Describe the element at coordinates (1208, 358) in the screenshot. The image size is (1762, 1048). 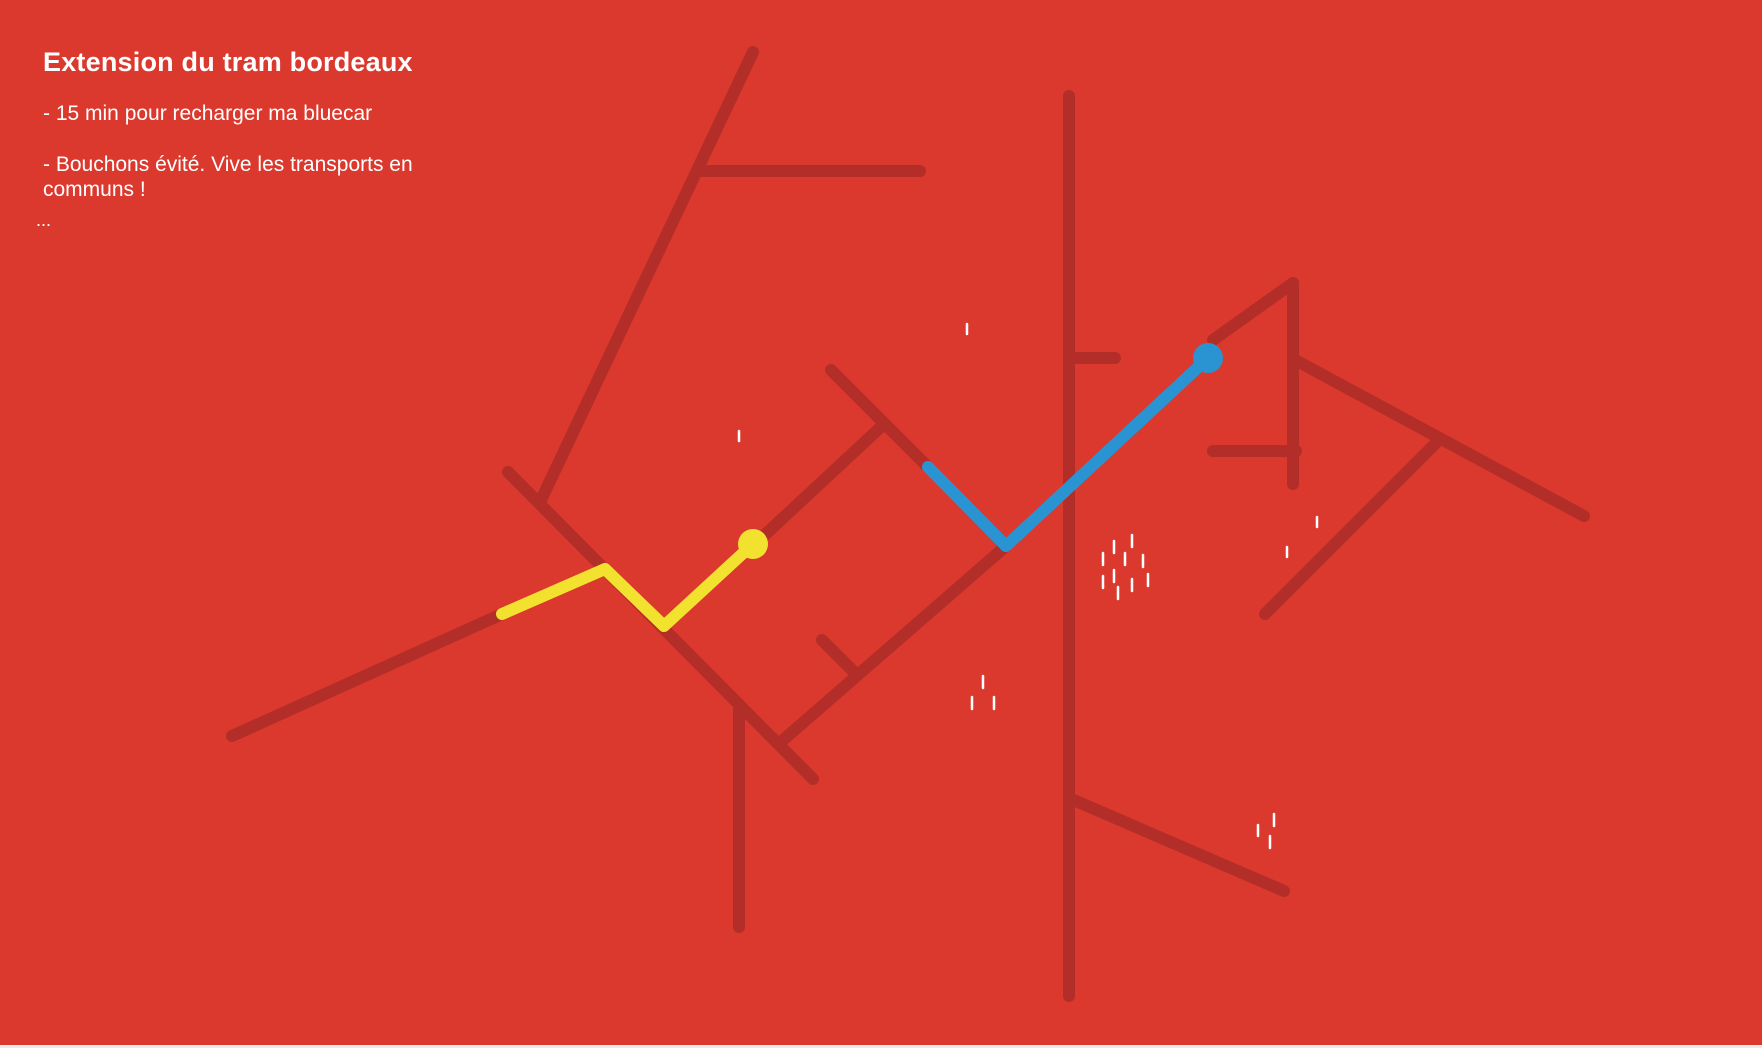
I see `tram-station-blue` at that location.